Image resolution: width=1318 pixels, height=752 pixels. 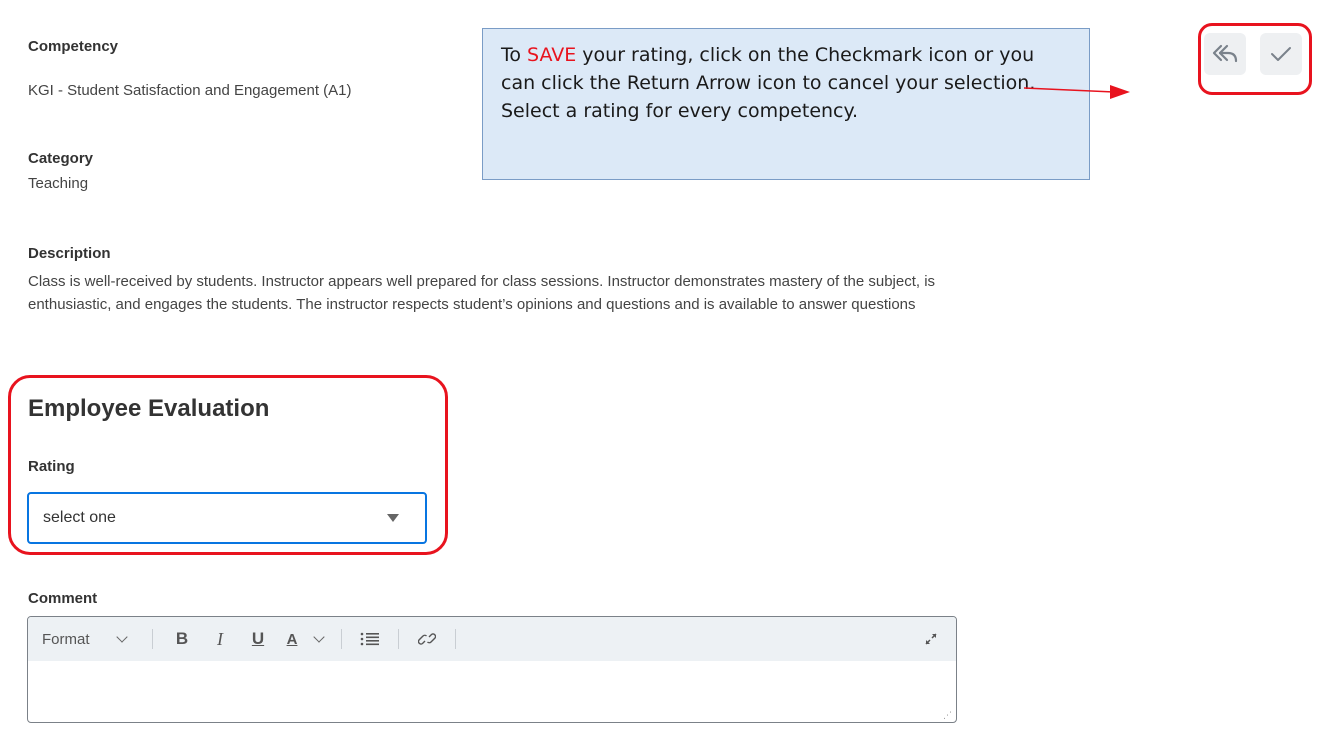 I want to click on competency-label: Competency, so click(x=73, y=46).